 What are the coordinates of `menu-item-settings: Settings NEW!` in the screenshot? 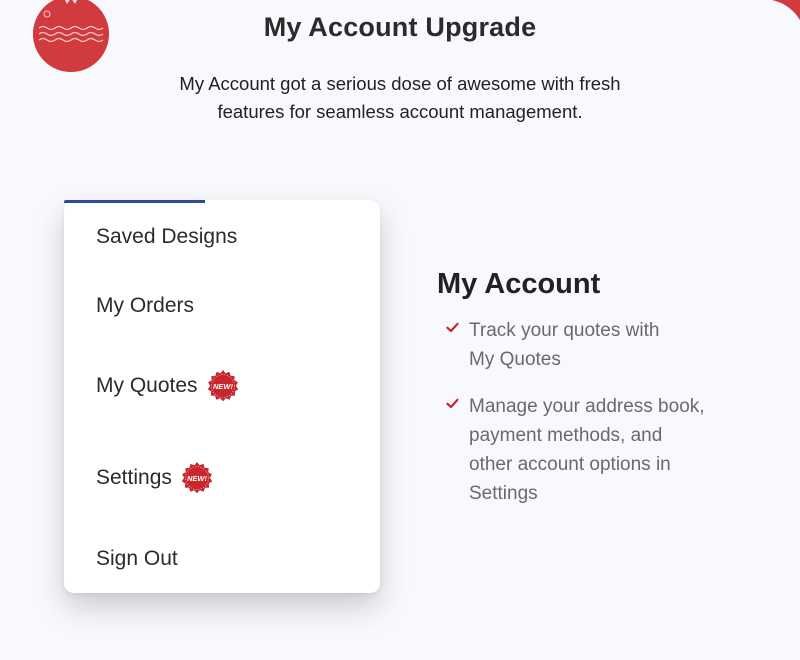 It's located at (155, 478).